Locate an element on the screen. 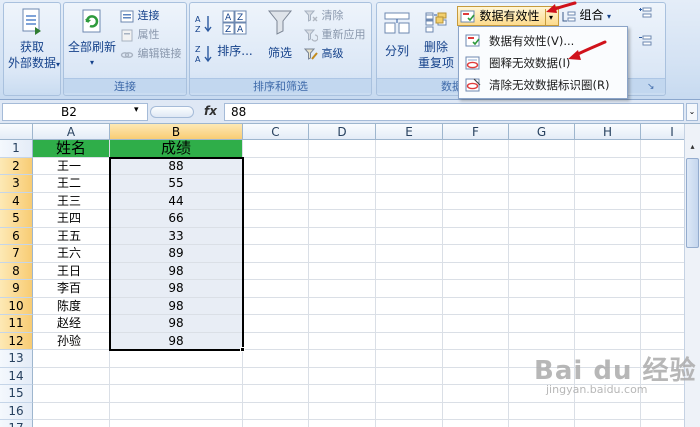  cell-f2 is located at coordinates (476, 166).